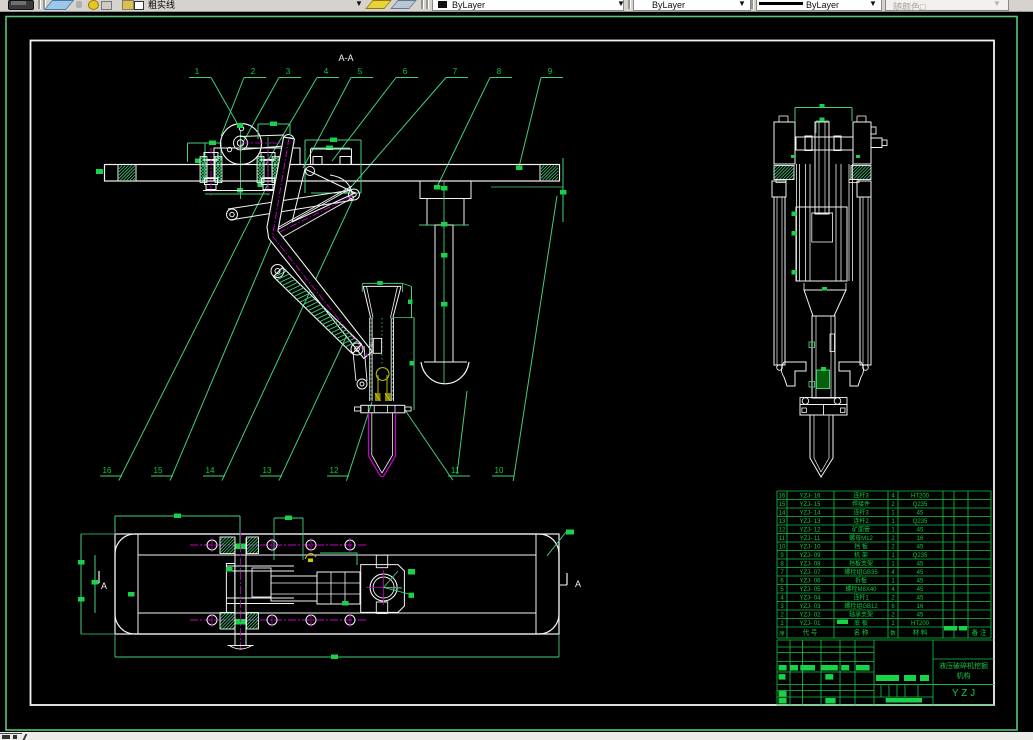 The height and width of the screenshot is (740, 1033). What do you see at coordinates (810, 556) in the screenshot?
I see `svg-text: YZJ- 09` at bounding box center [810, 556].